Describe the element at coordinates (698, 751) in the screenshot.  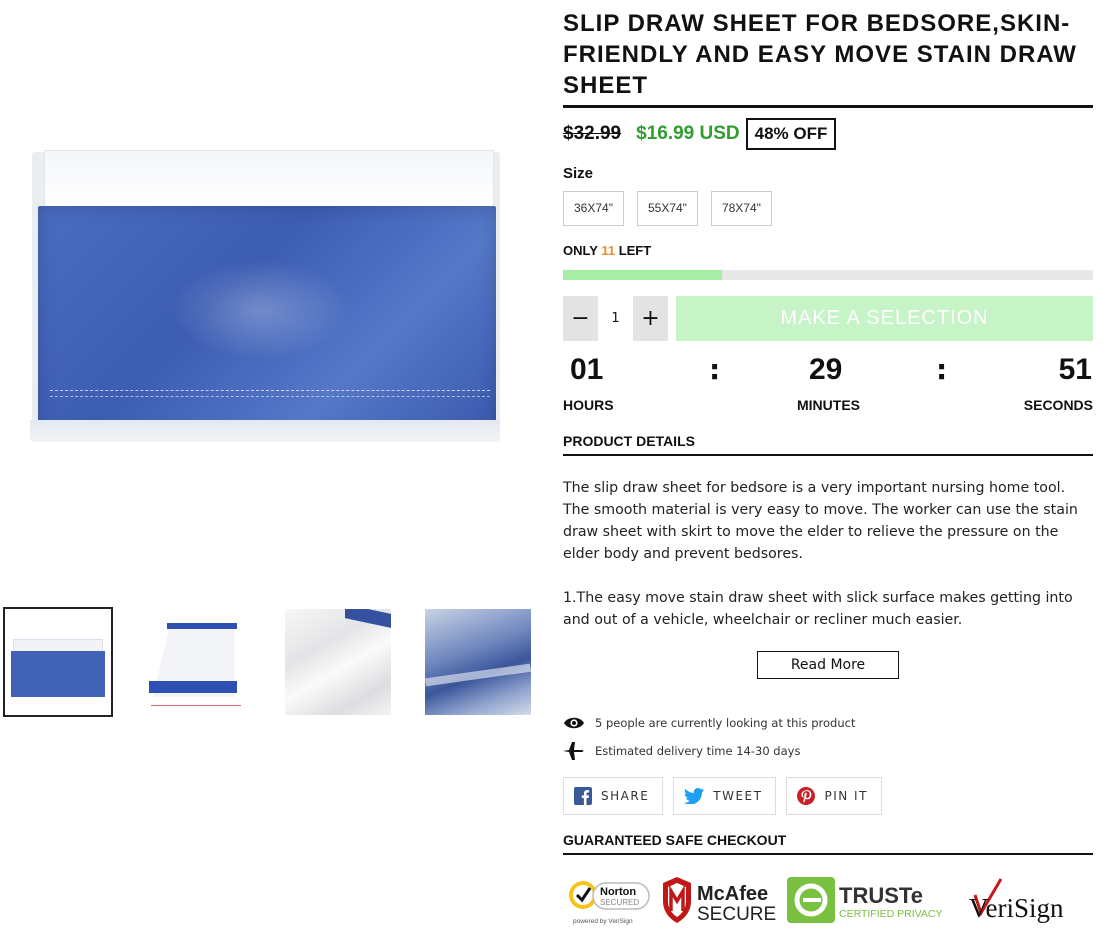
I see `delivery-text: Estimated delivery time 14-30 days` at that location.